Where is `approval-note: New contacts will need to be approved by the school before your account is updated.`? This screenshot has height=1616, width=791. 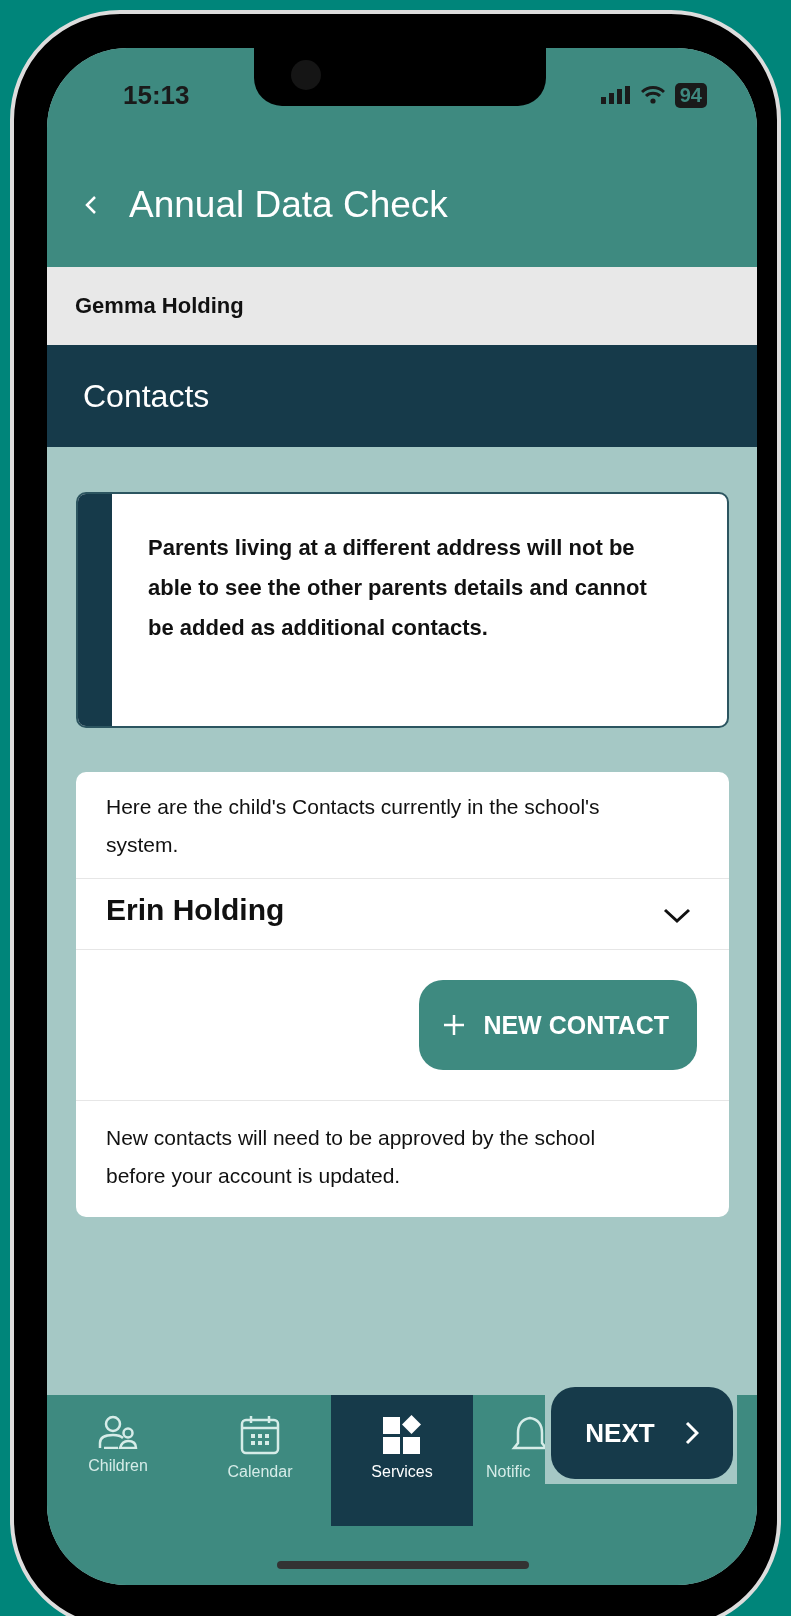 approval-note: New contacts will need to be approved by the school before your account is updated. is located at coordinates (351, 1157).